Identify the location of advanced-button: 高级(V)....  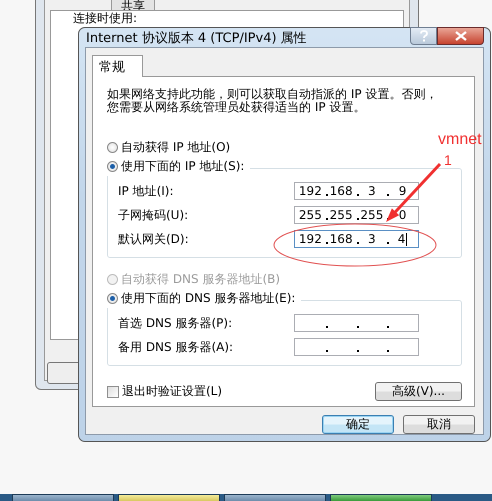
(418, 391).